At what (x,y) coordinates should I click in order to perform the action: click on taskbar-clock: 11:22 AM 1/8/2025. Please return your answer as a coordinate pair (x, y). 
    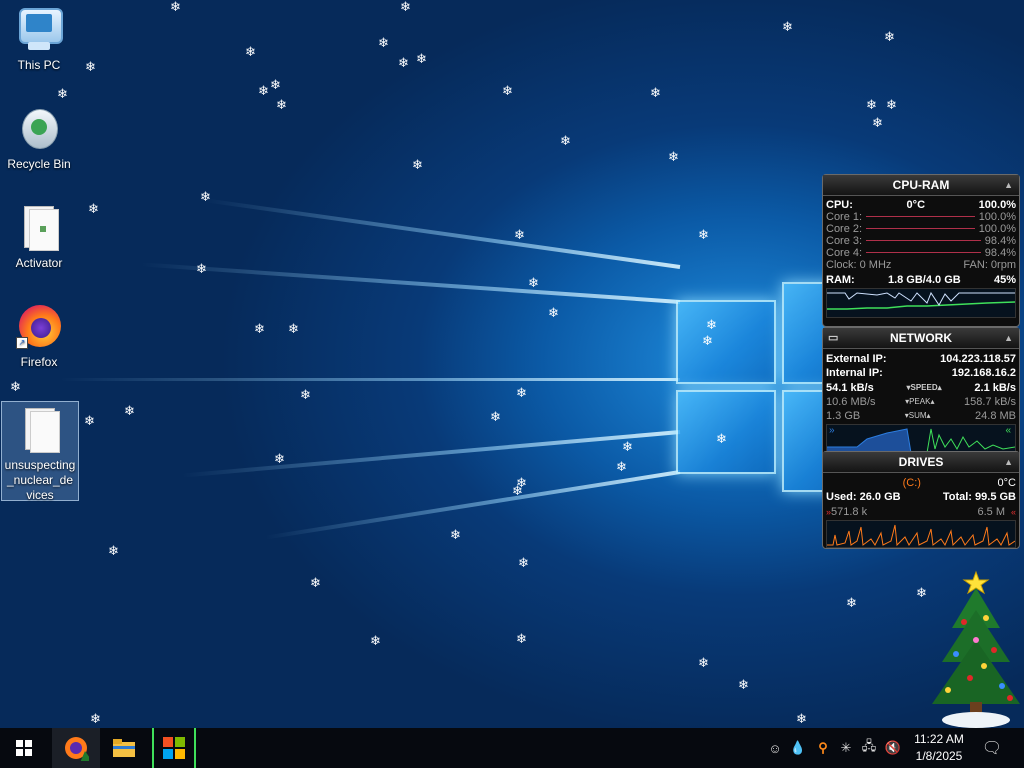
    Looking at the image, I should click on (939, 748).